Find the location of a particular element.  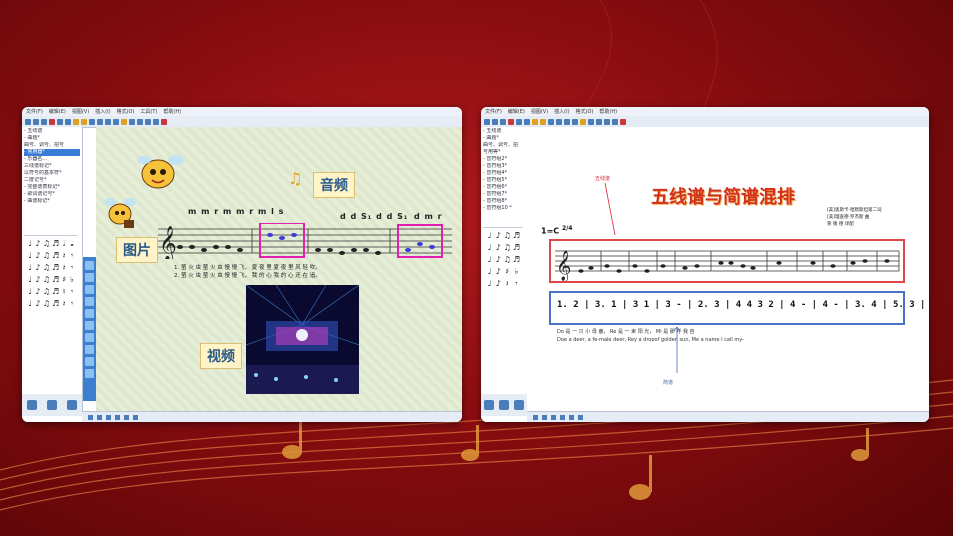

tree-item: - 音符组5* is located at coordinates (504, 180).